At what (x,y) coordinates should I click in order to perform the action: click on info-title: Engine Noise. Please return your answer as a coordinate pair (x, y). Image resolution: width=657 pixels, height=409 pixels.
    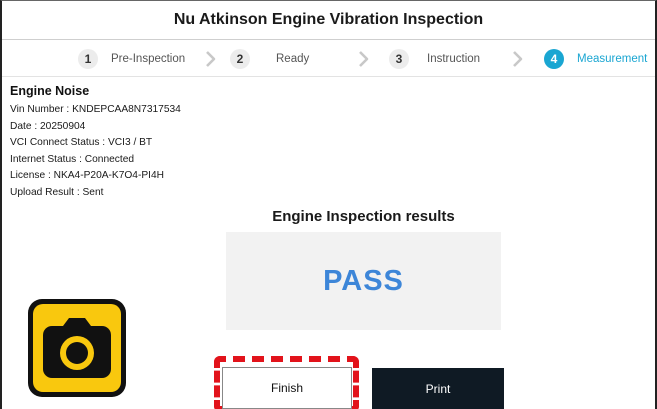
    Looking at the image, I should click on (50, 91).